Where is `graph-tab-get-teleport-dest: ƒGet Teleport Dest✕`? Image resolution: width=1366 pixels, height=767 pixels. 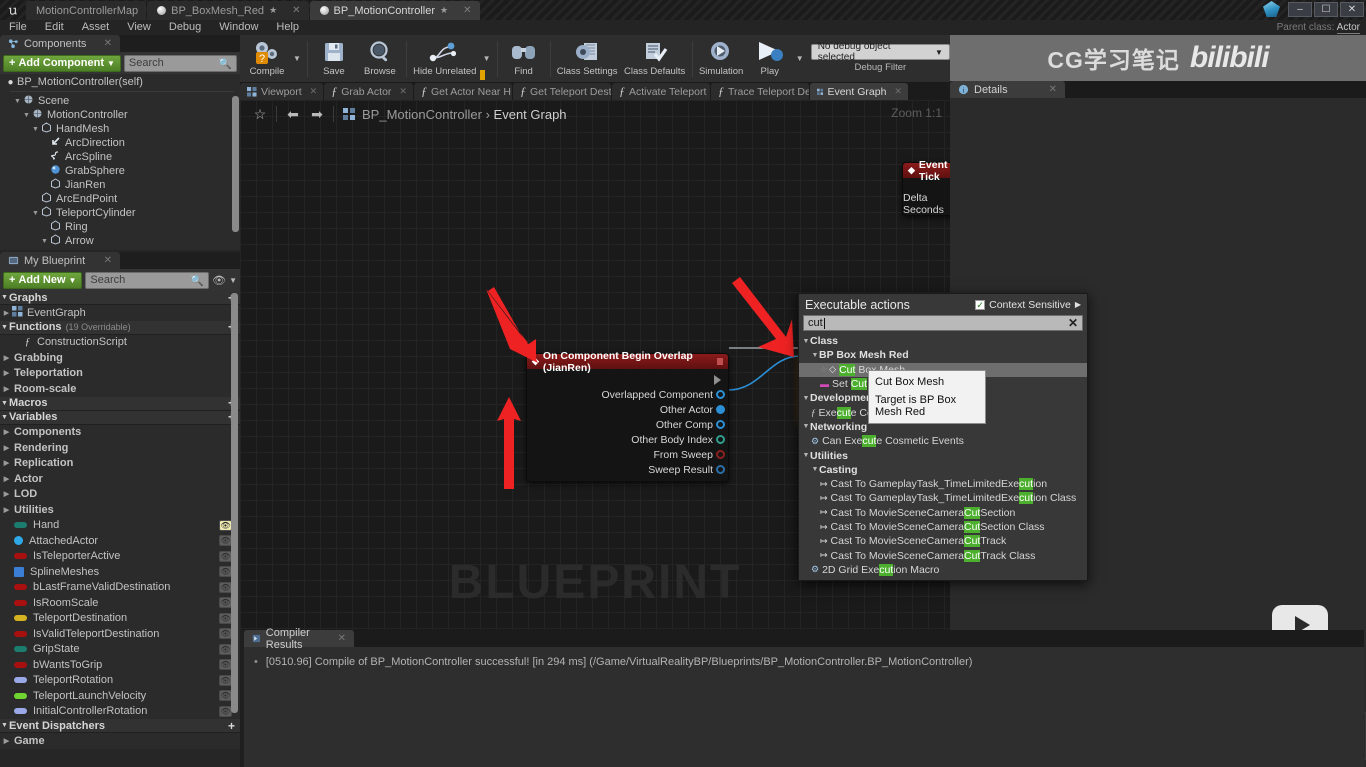
graph-tab-get-teleport-dest: ƒGet Teleport Dest✕ is located at coordinates (561, 91).